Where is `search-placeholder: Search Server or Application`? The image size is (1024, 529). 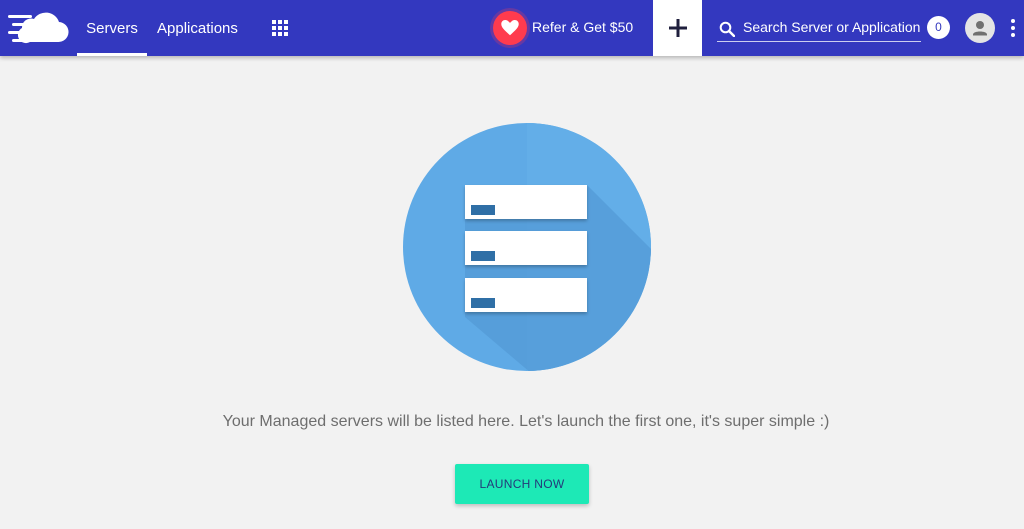
search-placeholder: Search Server or Application is located at coordinates (832, 27).